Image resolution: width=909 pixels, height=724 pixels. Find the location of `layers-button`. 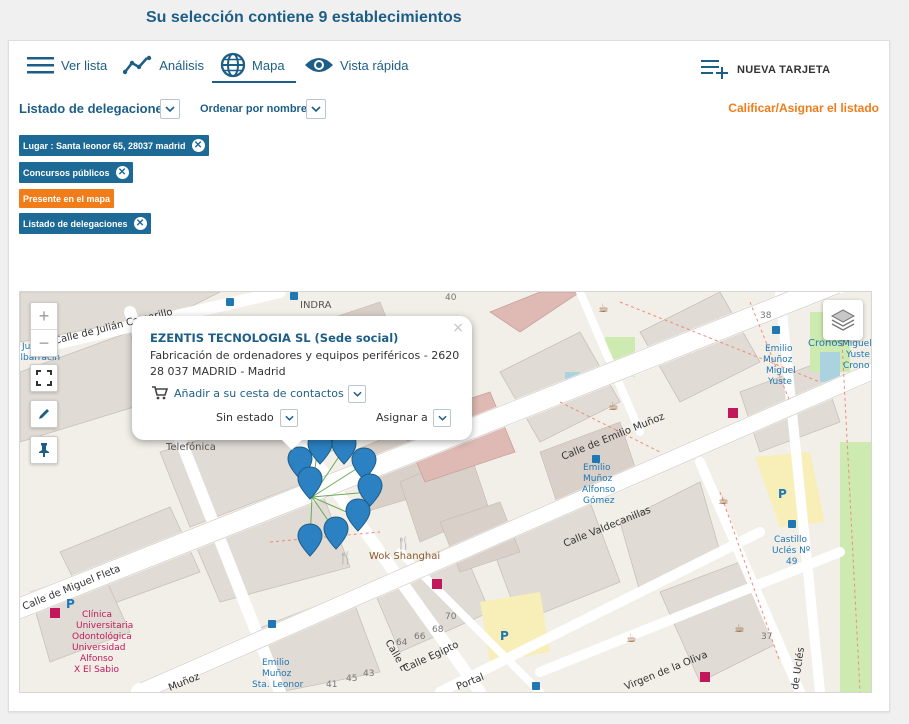

layers-button is located at coordinates (843, 320).